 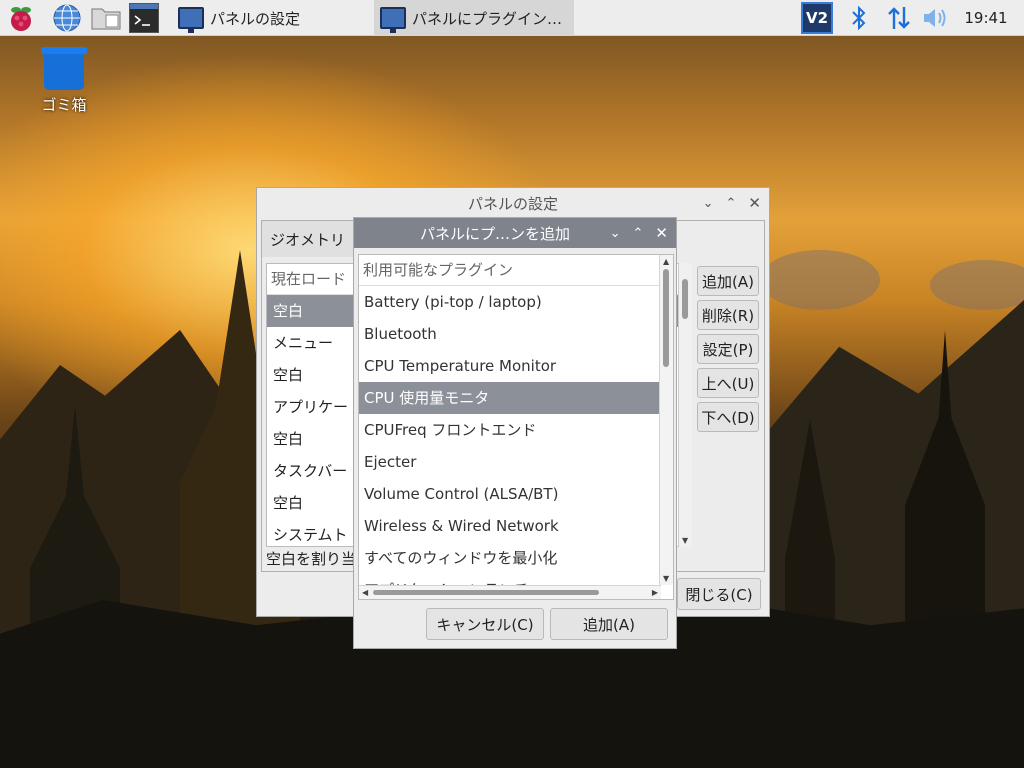 What do you see at coordinates (516, 334) in the screenshot?
I see `list-item: Bluetooth` at bounding box center [516, 334].